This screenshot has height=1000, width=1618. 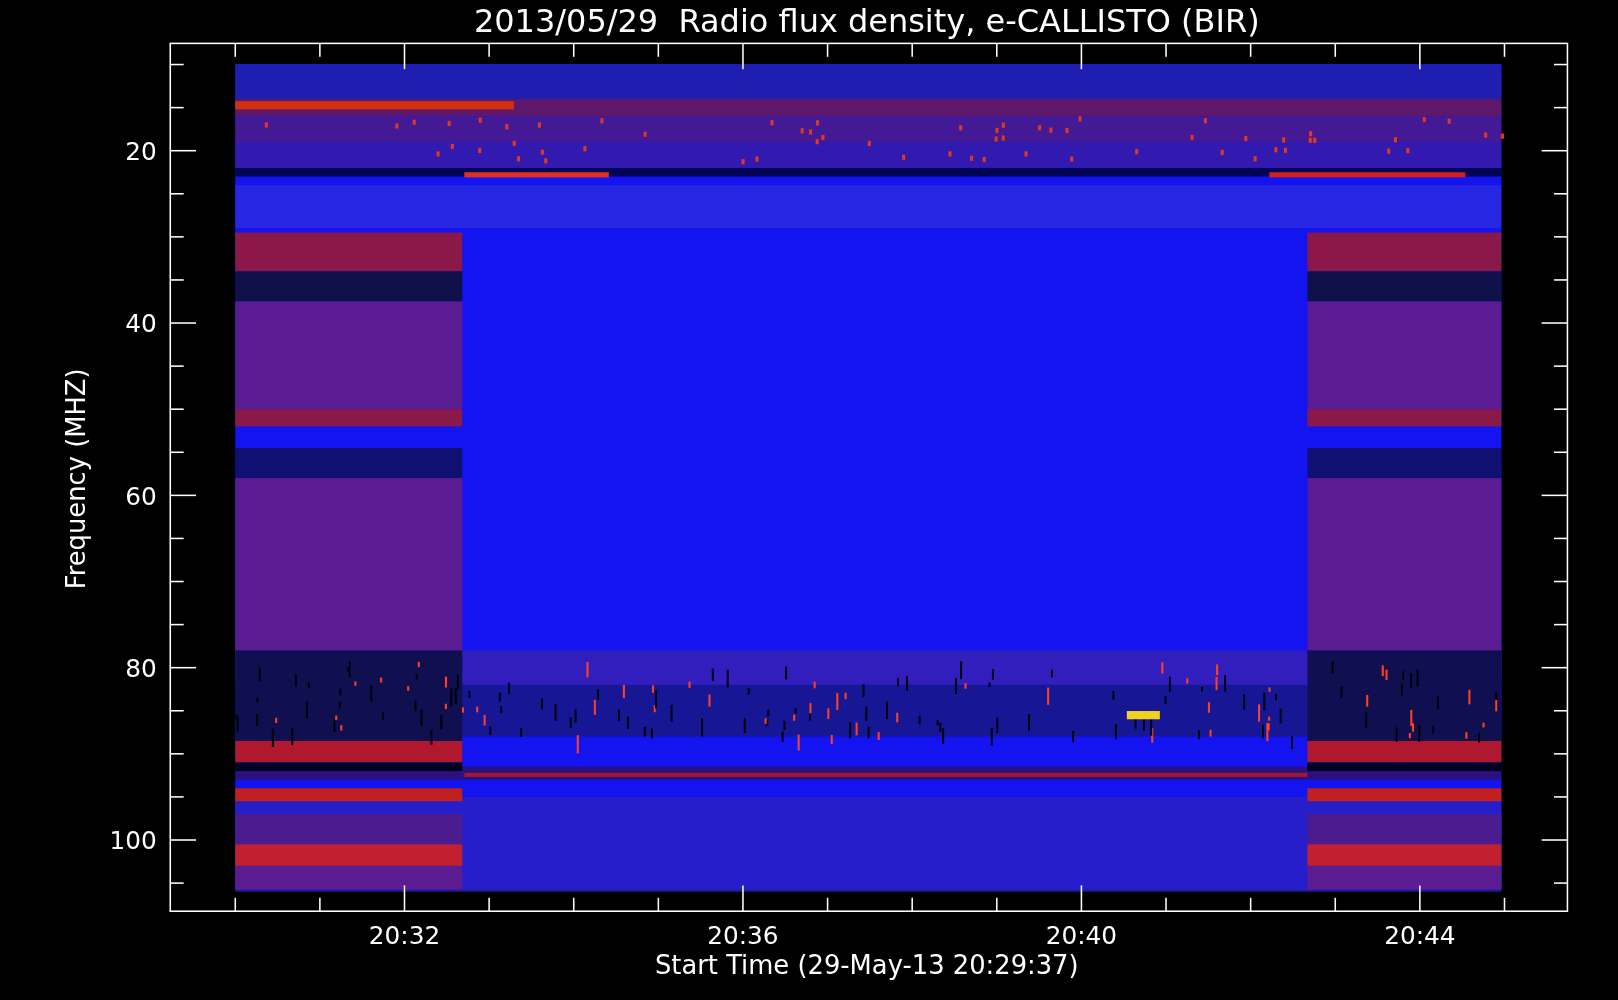 I want to click on tick-label: 20:44, so click(x=1420, y=936).